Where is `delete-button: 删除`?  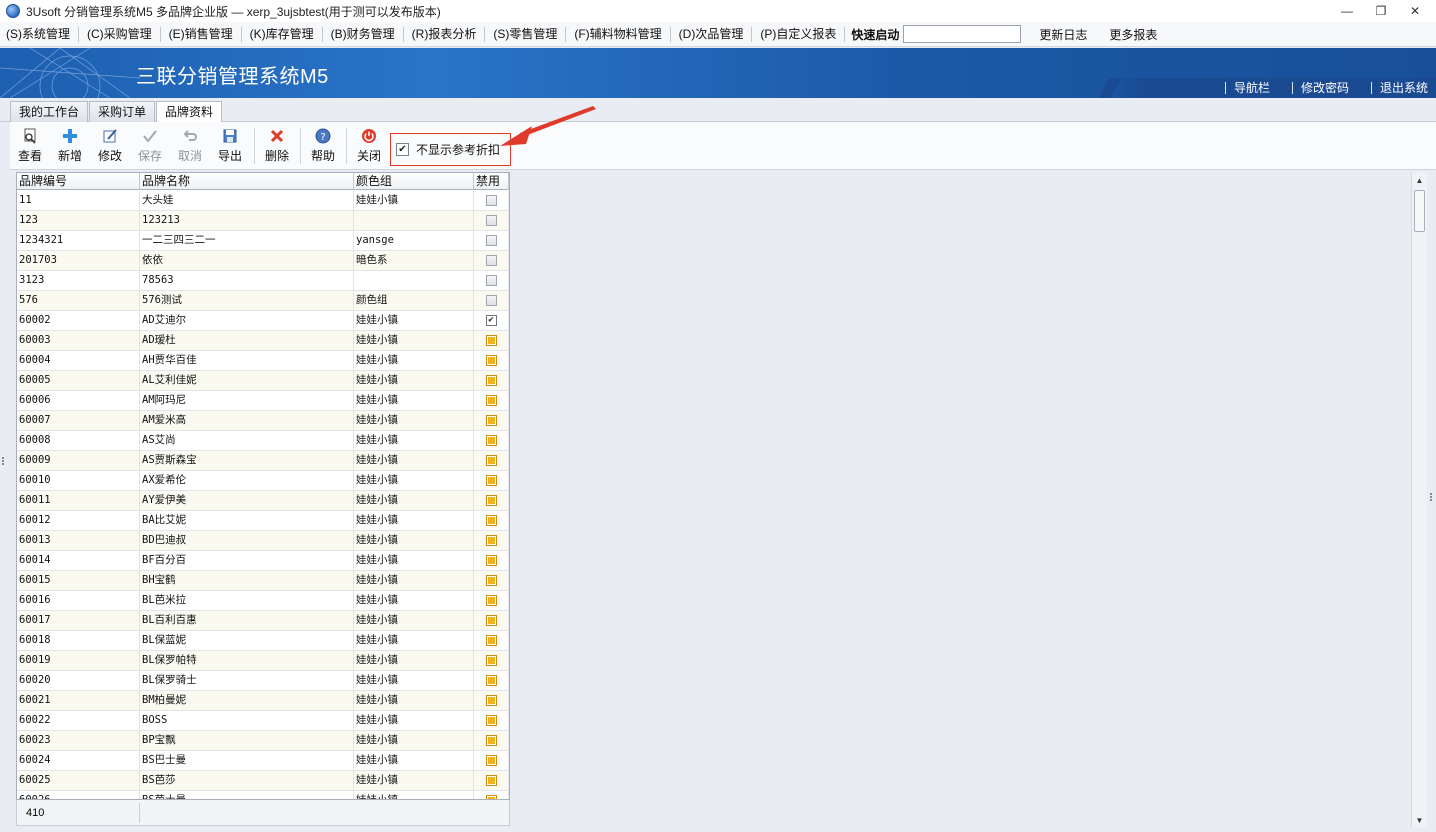
delete-button: 删除 is located at coordinates (277, 147).